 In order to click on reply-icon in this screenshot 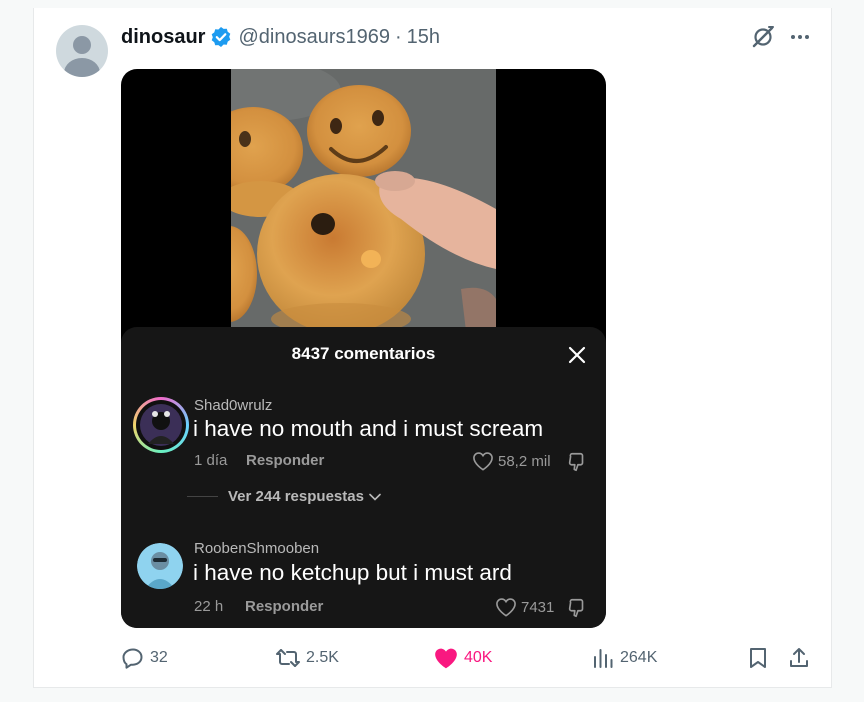, I will do `click(132, 658)`.